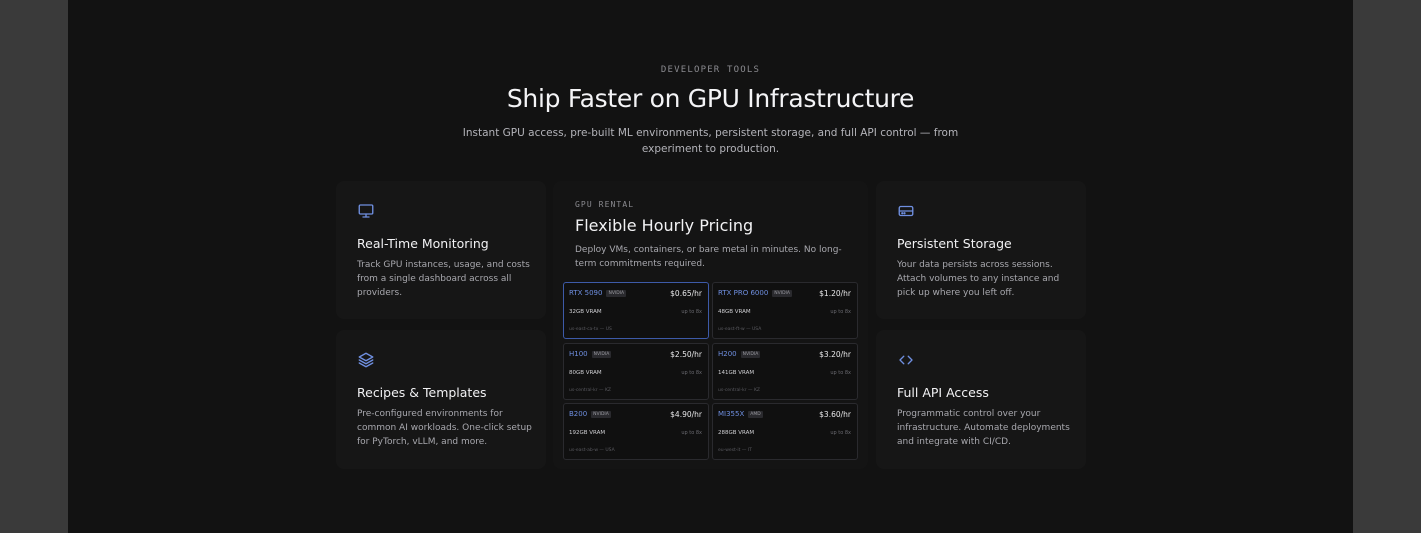 The image size is (1421, 533). I want to click on gpu-price: $3.60/hr, so click(835, 414).